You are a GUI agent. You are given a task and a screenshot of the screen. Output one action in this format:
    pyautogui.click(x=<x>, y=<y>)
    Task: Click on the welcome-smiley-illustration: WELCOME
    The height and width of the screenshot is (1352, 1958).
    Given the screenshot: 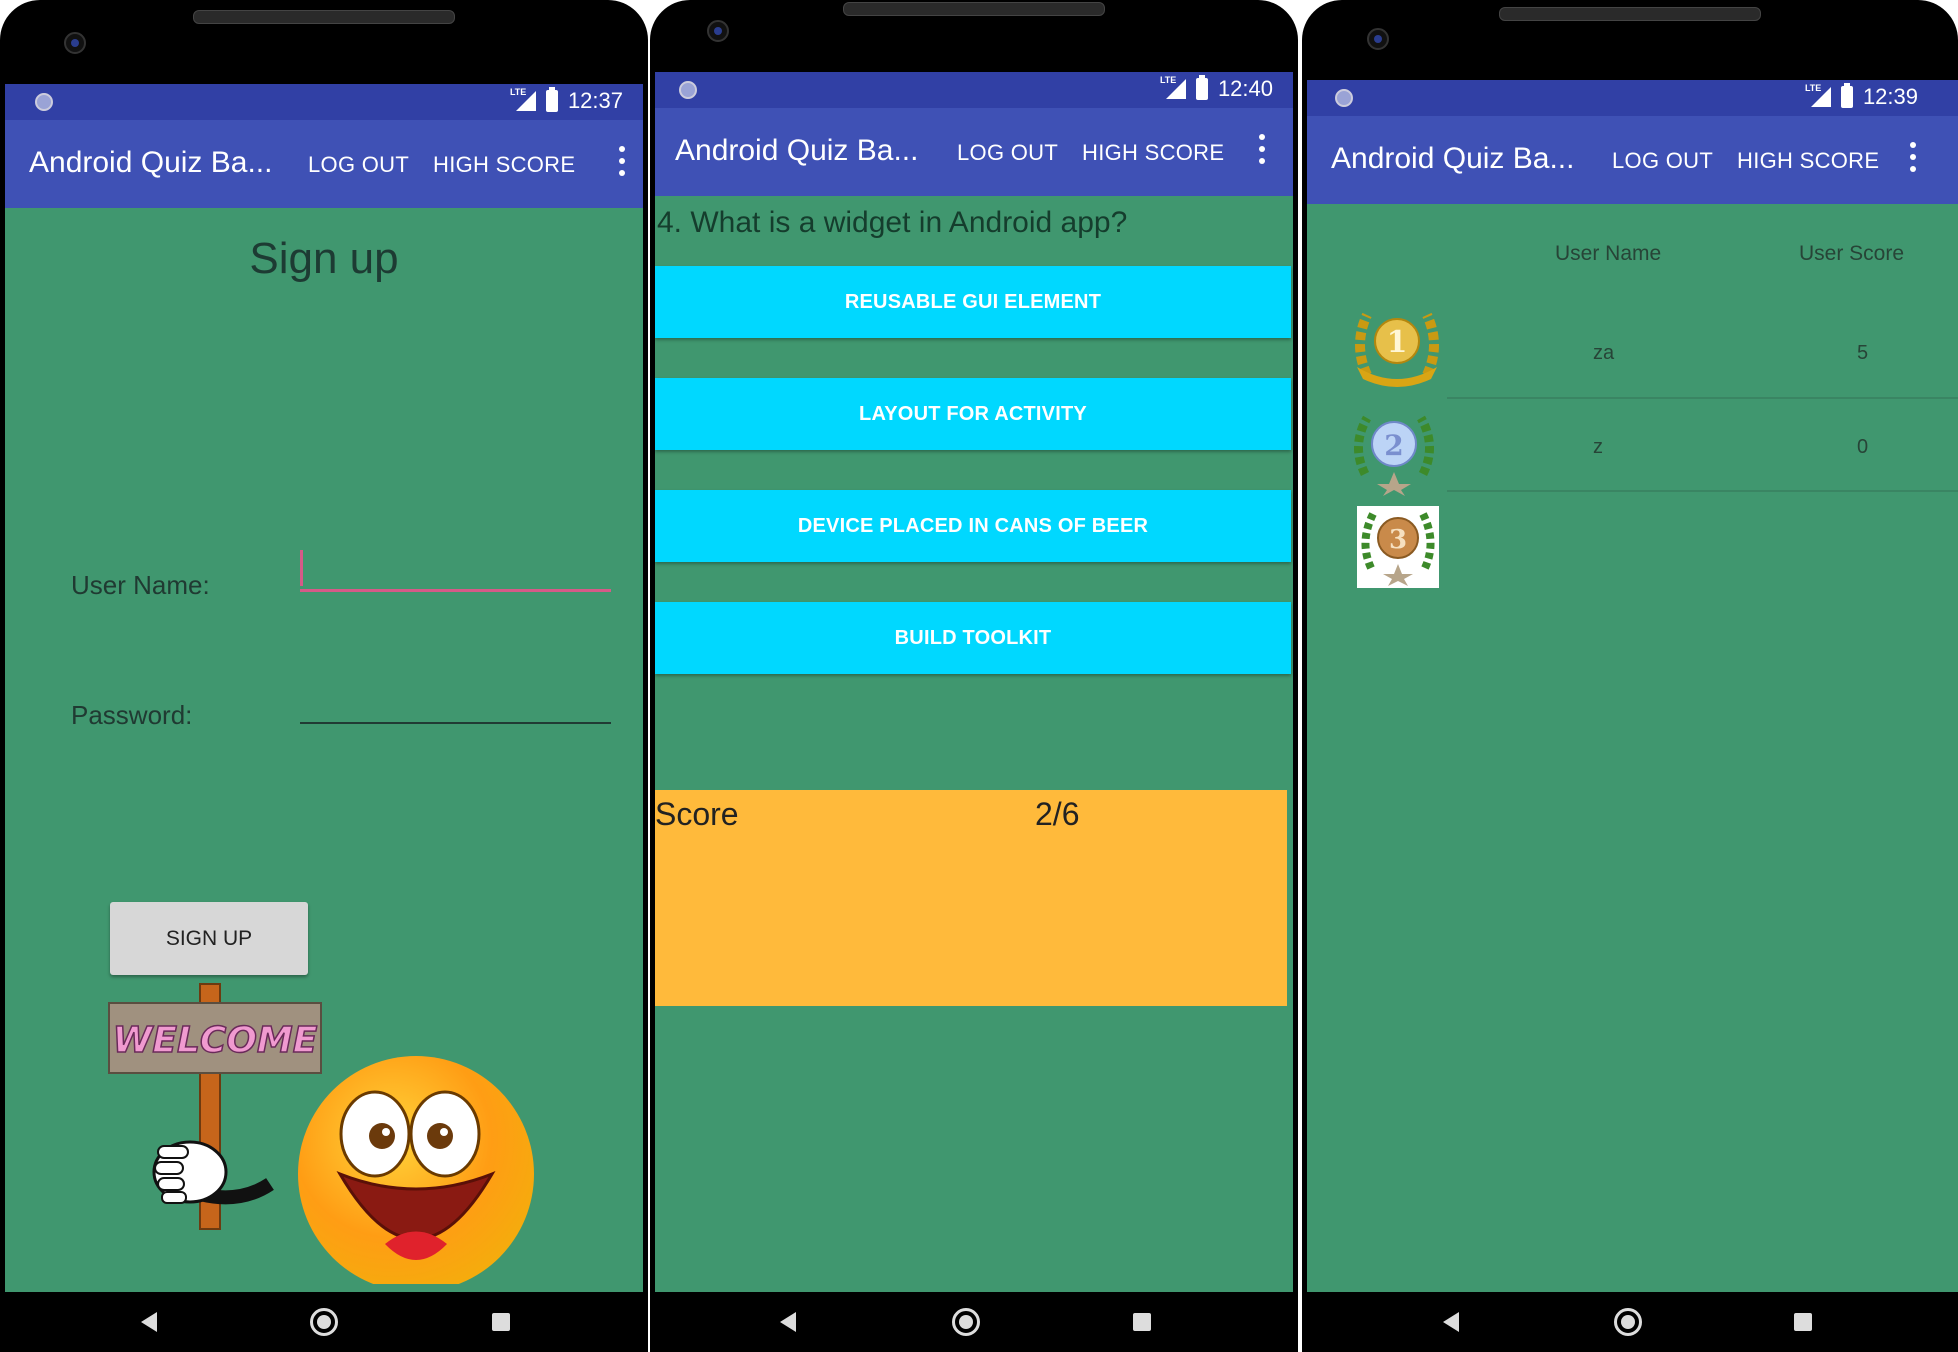 What is the action you would take?
    pyautogui.click(x=321, y=1133)
    